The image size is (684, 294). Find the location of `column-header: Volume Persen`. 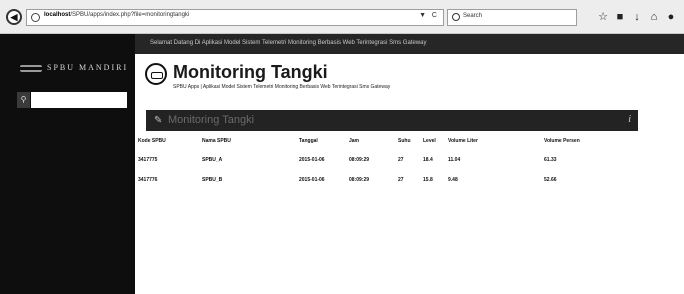

column-header: Volume Persen is located at coordinates (562, 141).